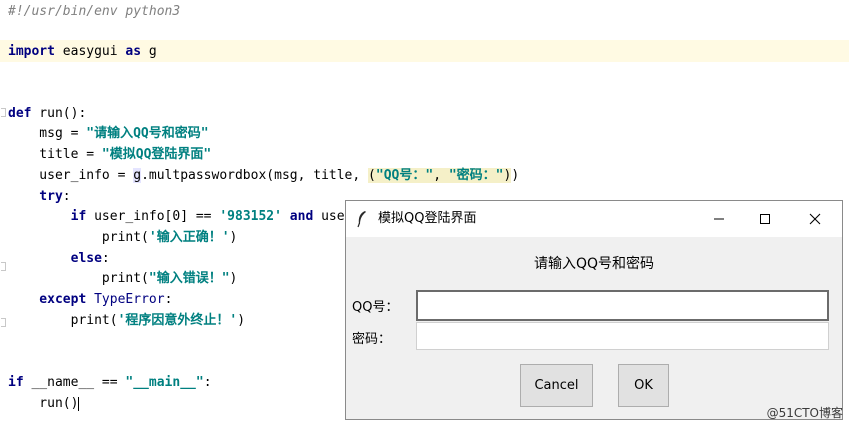 This screenshot has height=426, width=849. What do you see at coordinates (622, 336) in the screenshot?
I see `password-input` at bounding box center [622, 336].